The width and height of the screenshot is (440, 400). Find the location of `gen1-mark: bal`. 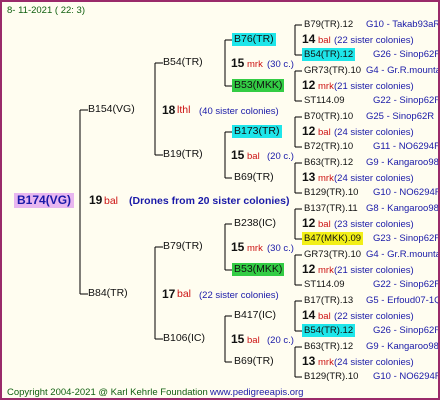

gen1-mark: bal is located at coordinates (184, 294).